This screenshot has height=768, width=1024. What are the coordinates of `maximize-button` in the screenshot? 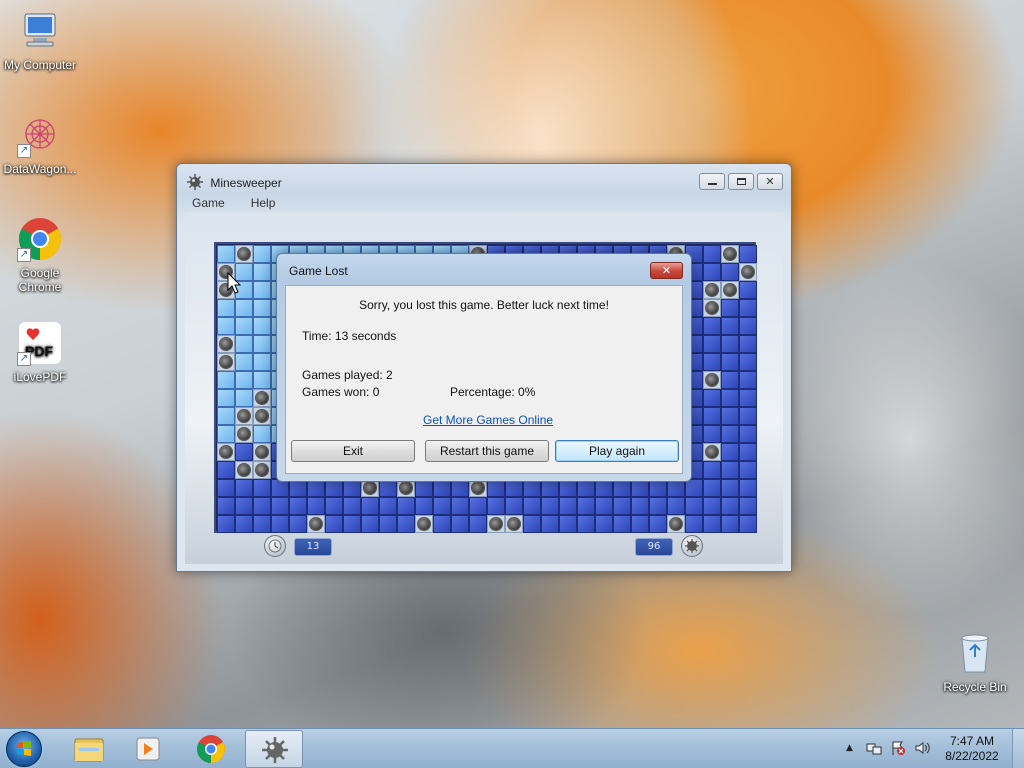 It's located at (741, 181).